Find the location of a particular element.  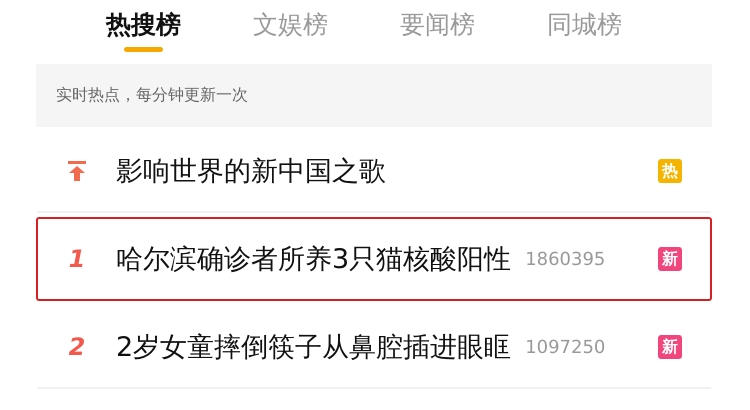

item-title: 哈尔滨确诊者所养3只猫核酸阳性 is located at coordinates (314, 260).